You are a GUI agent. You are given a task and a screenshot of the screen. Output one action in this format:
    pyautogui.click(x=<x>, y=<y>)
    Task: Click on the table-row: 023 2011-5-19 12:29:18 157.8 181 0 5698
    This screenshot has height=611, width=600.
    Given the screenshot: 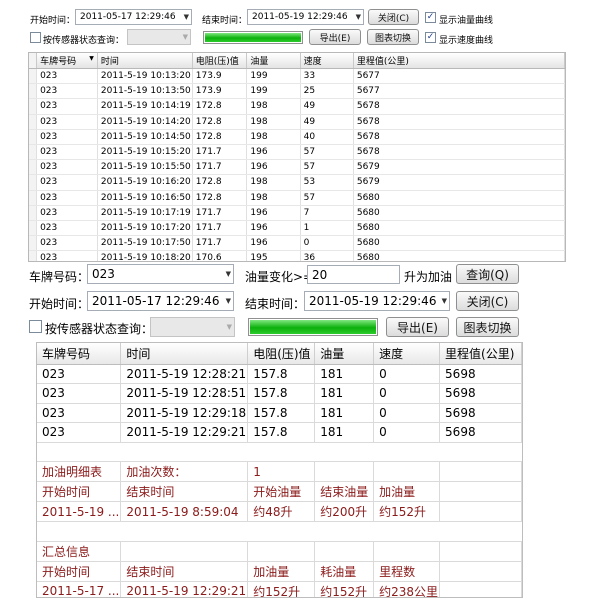 What is the action you would take?
    pyautogui.click(x=279, y=413)
    